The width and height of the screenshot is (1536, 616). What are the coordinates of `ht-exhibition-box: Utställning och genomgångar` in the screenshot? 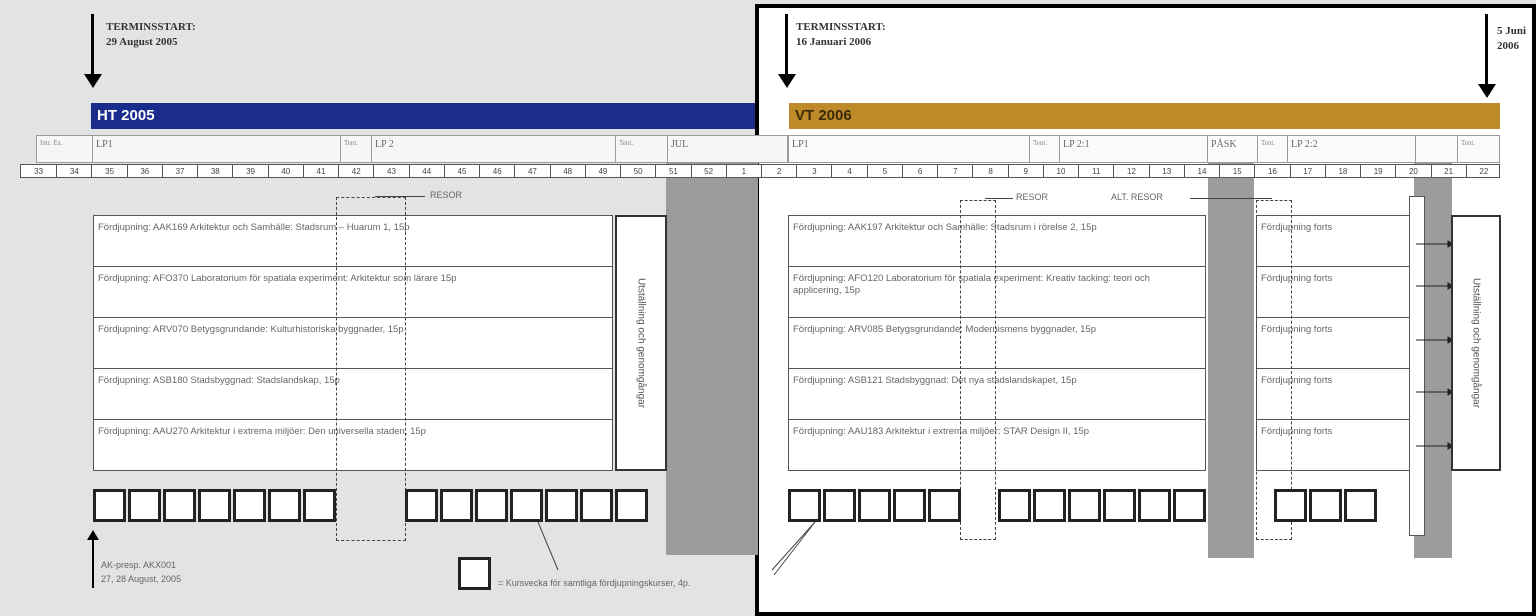 It's located at (641, 343).